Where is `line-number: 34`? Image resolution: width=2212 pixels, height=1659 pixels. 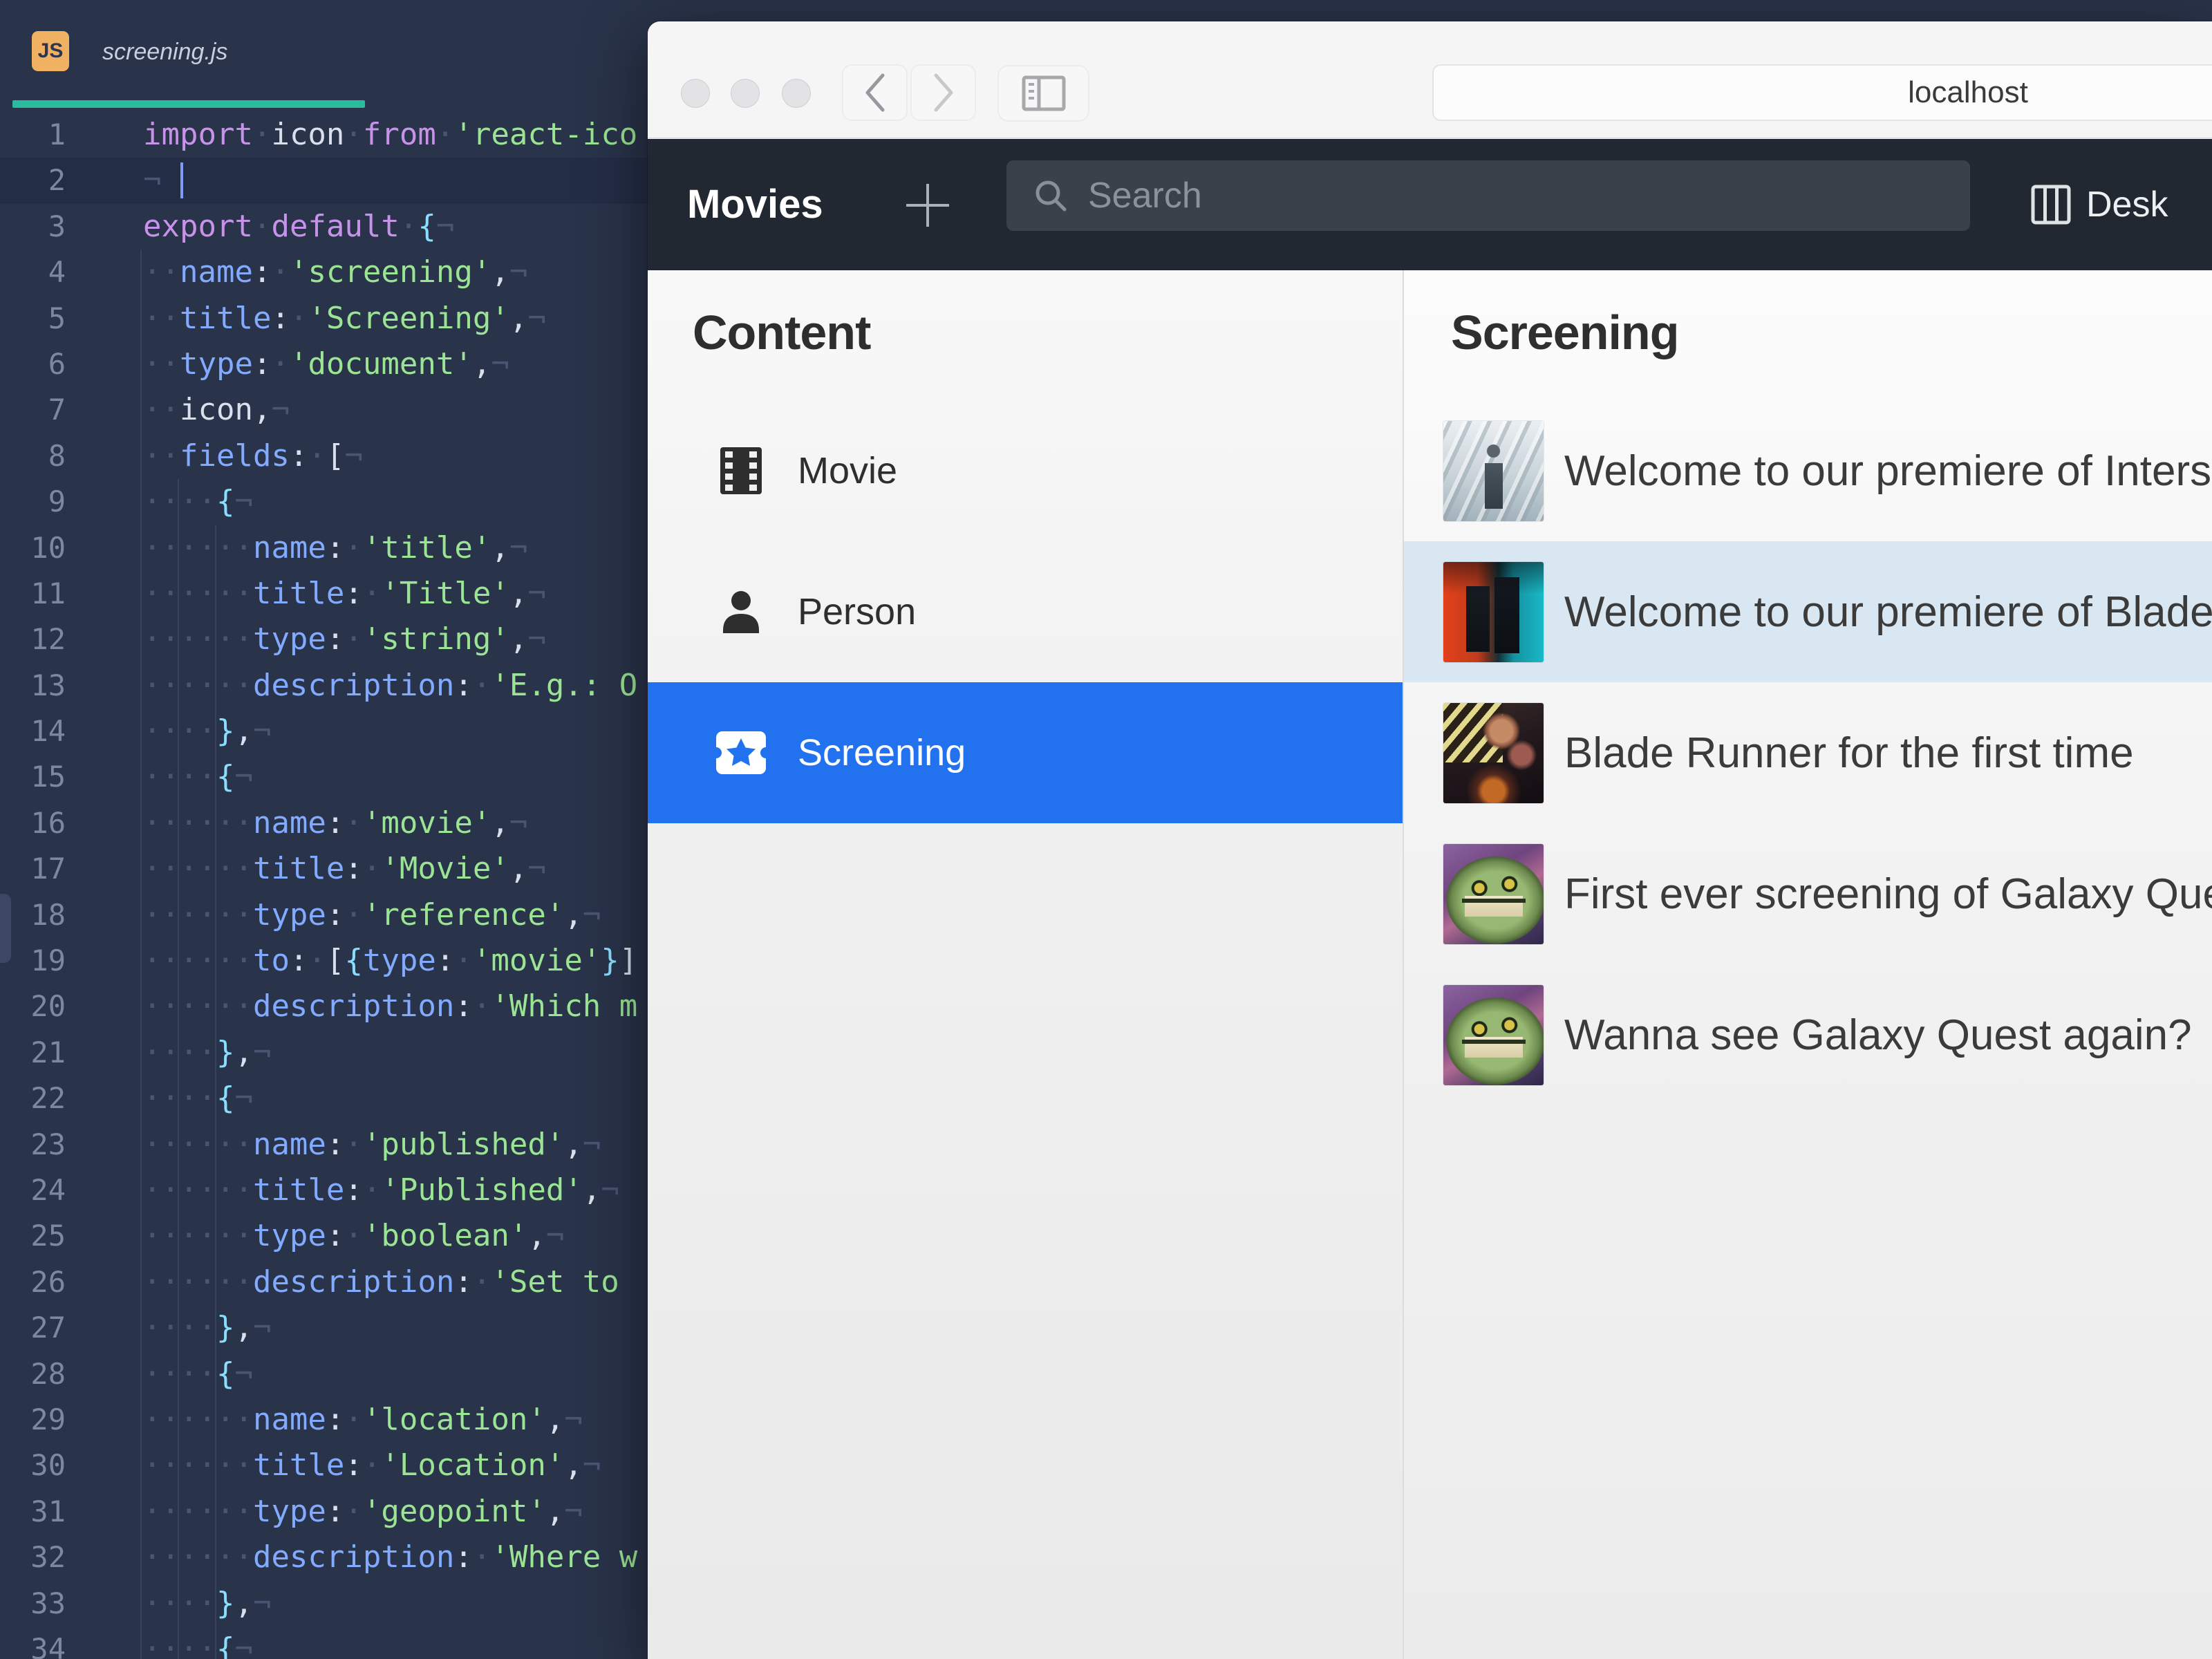
line-number: 34 is located at coordinates (48, 1645).